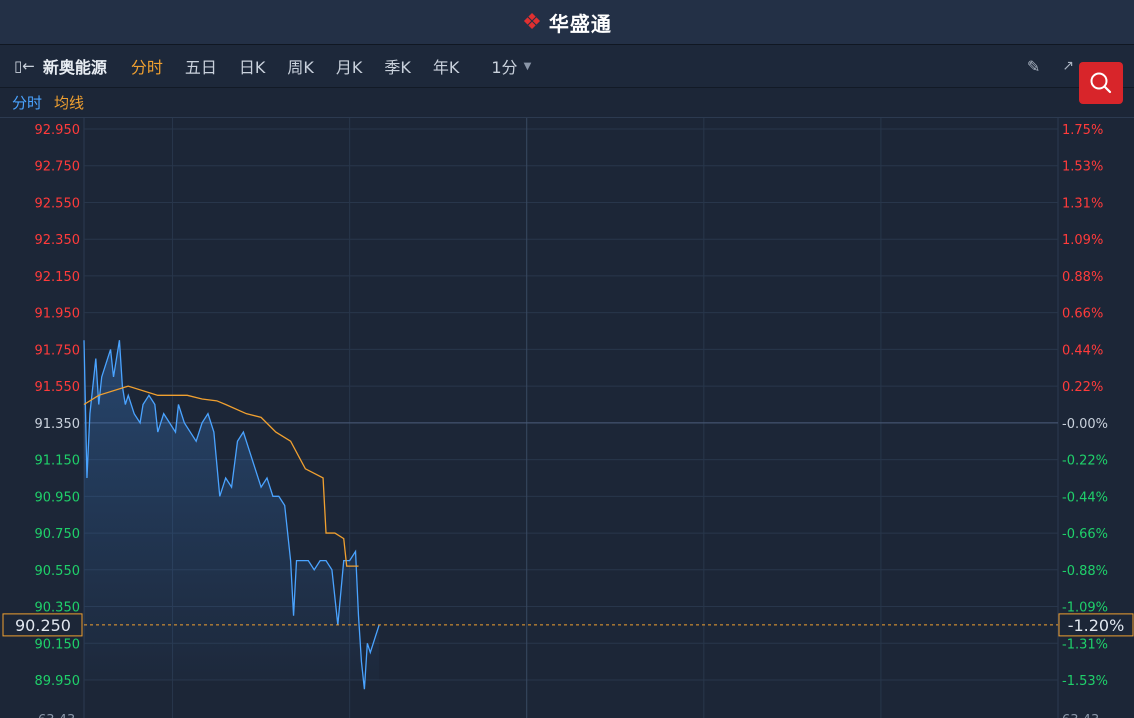 This screenshot has height=718, width=1134. I want to click on pct-tick-label: -0.22%, so click(1085, 461).